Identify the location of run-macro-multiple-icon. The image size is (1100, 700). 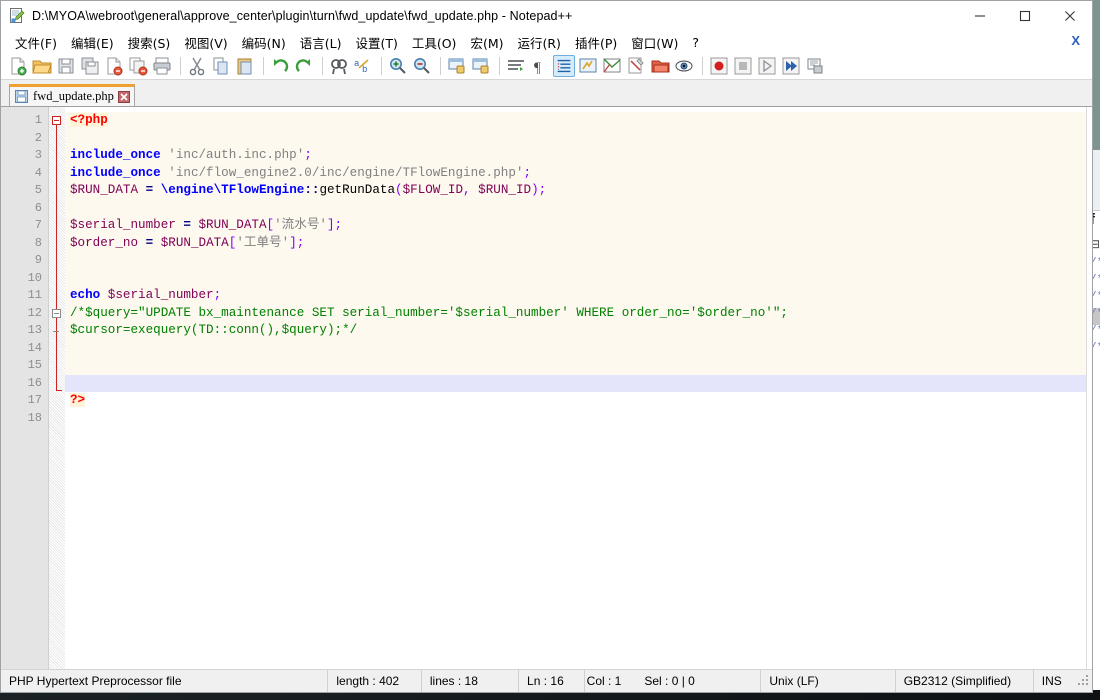
(791, 66).